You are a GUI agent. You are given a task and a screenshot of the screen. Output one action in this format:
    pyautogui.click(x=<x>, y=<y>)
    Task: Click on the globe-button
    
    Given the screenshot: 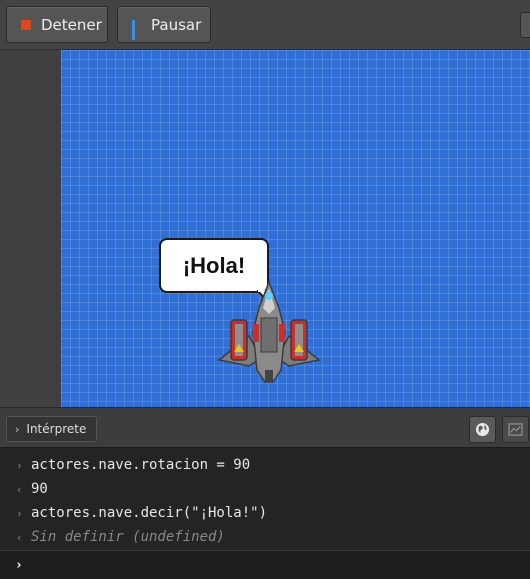 What is the action you would take?
    pyautogui.click(x=482, y=429)
    